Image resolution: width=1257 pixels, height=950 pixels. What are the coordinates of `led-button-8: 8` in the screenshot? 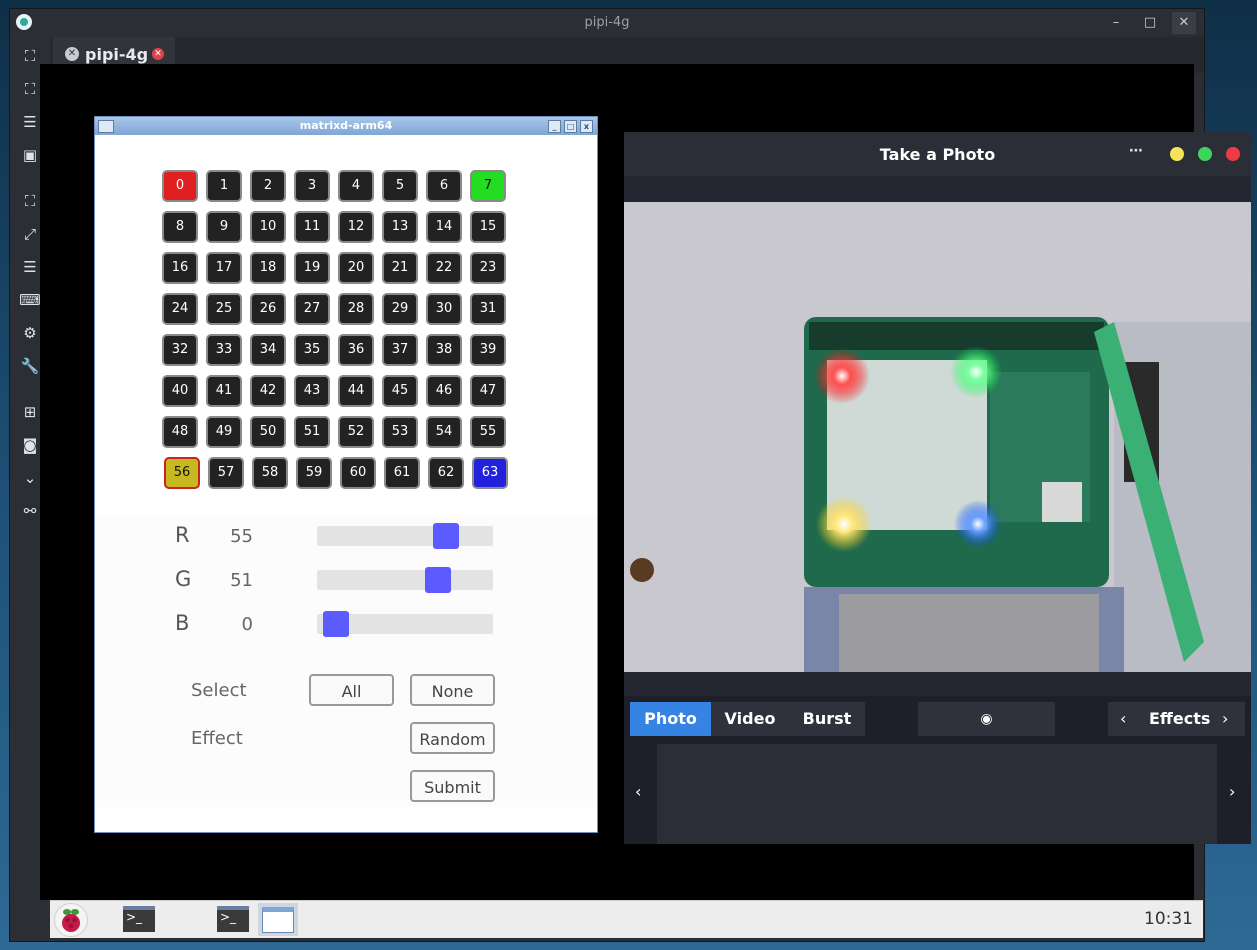 It's located at (180, 227).